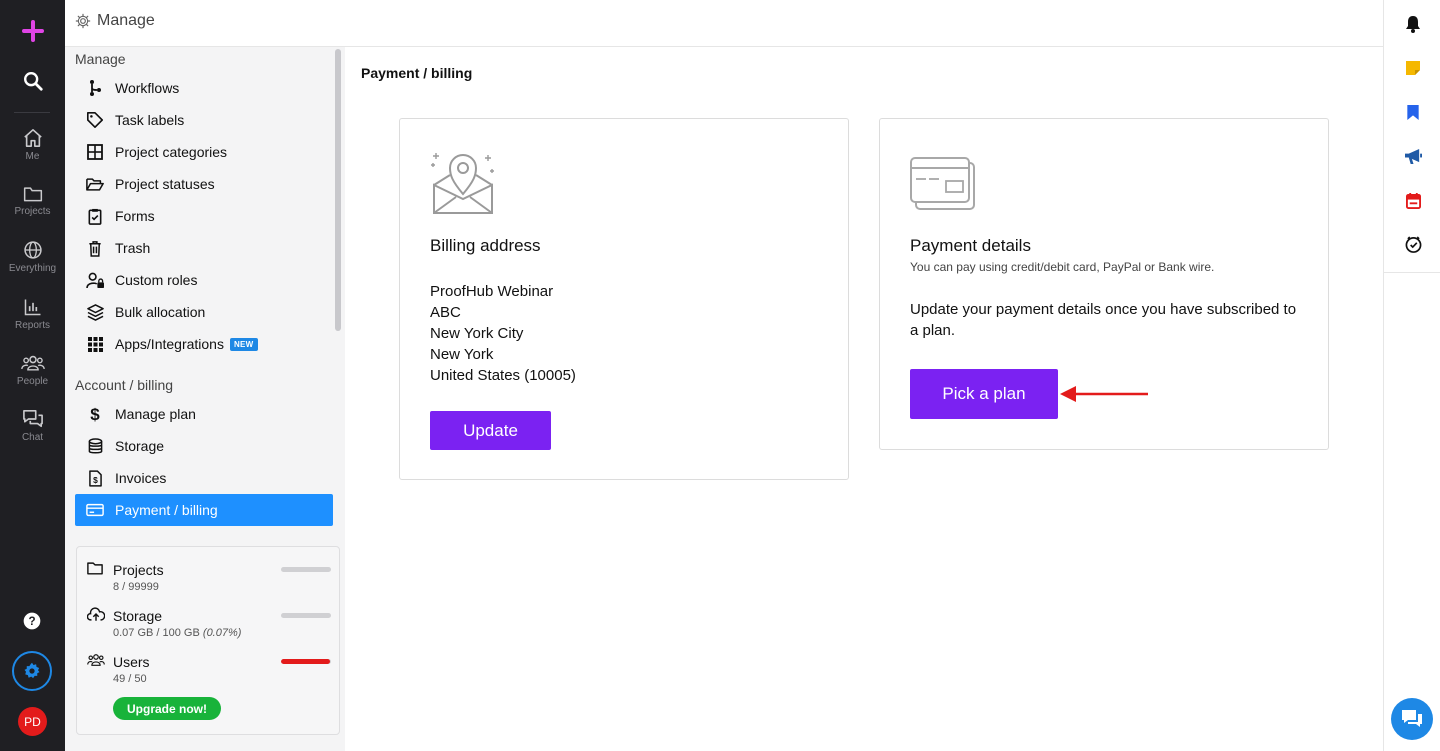 The height and width of the screenshot is (751, 1440). Describe the element at coordinates (171, 152) in the screenshot. I see `sidebar-item-label: Project categories` at that location.